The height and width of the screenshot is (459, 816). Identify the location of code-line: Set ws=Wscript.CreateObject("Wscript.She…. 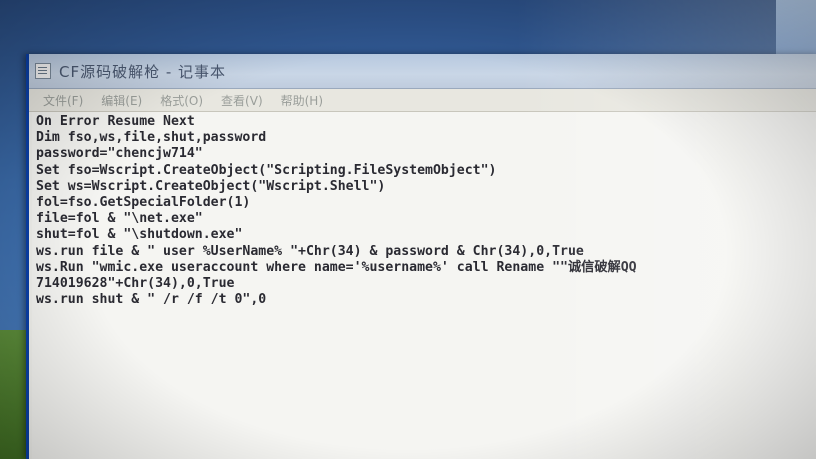
(211, 186).